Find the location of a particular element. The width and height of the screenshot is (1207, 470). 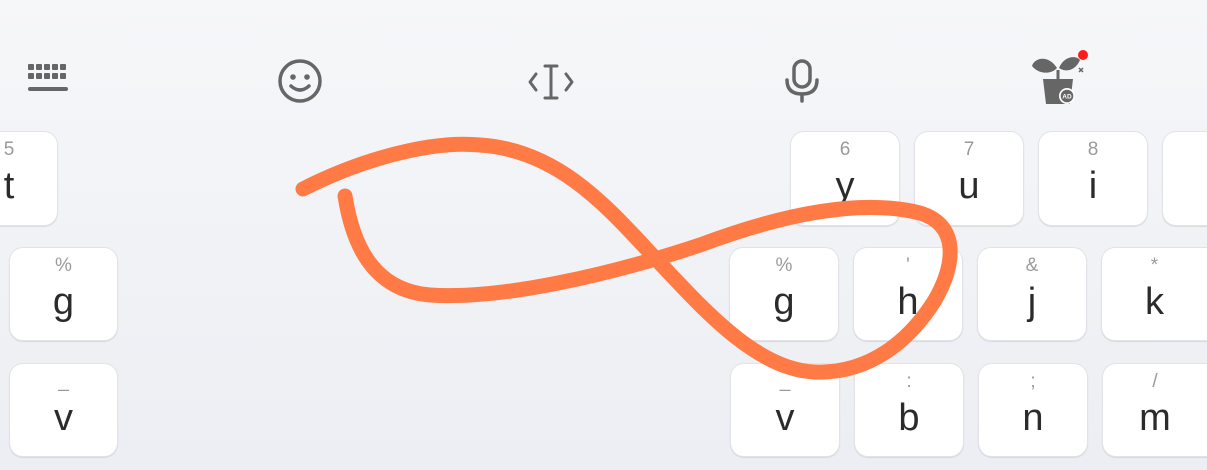

key-h: ' h is located at coordinates (908, 294).